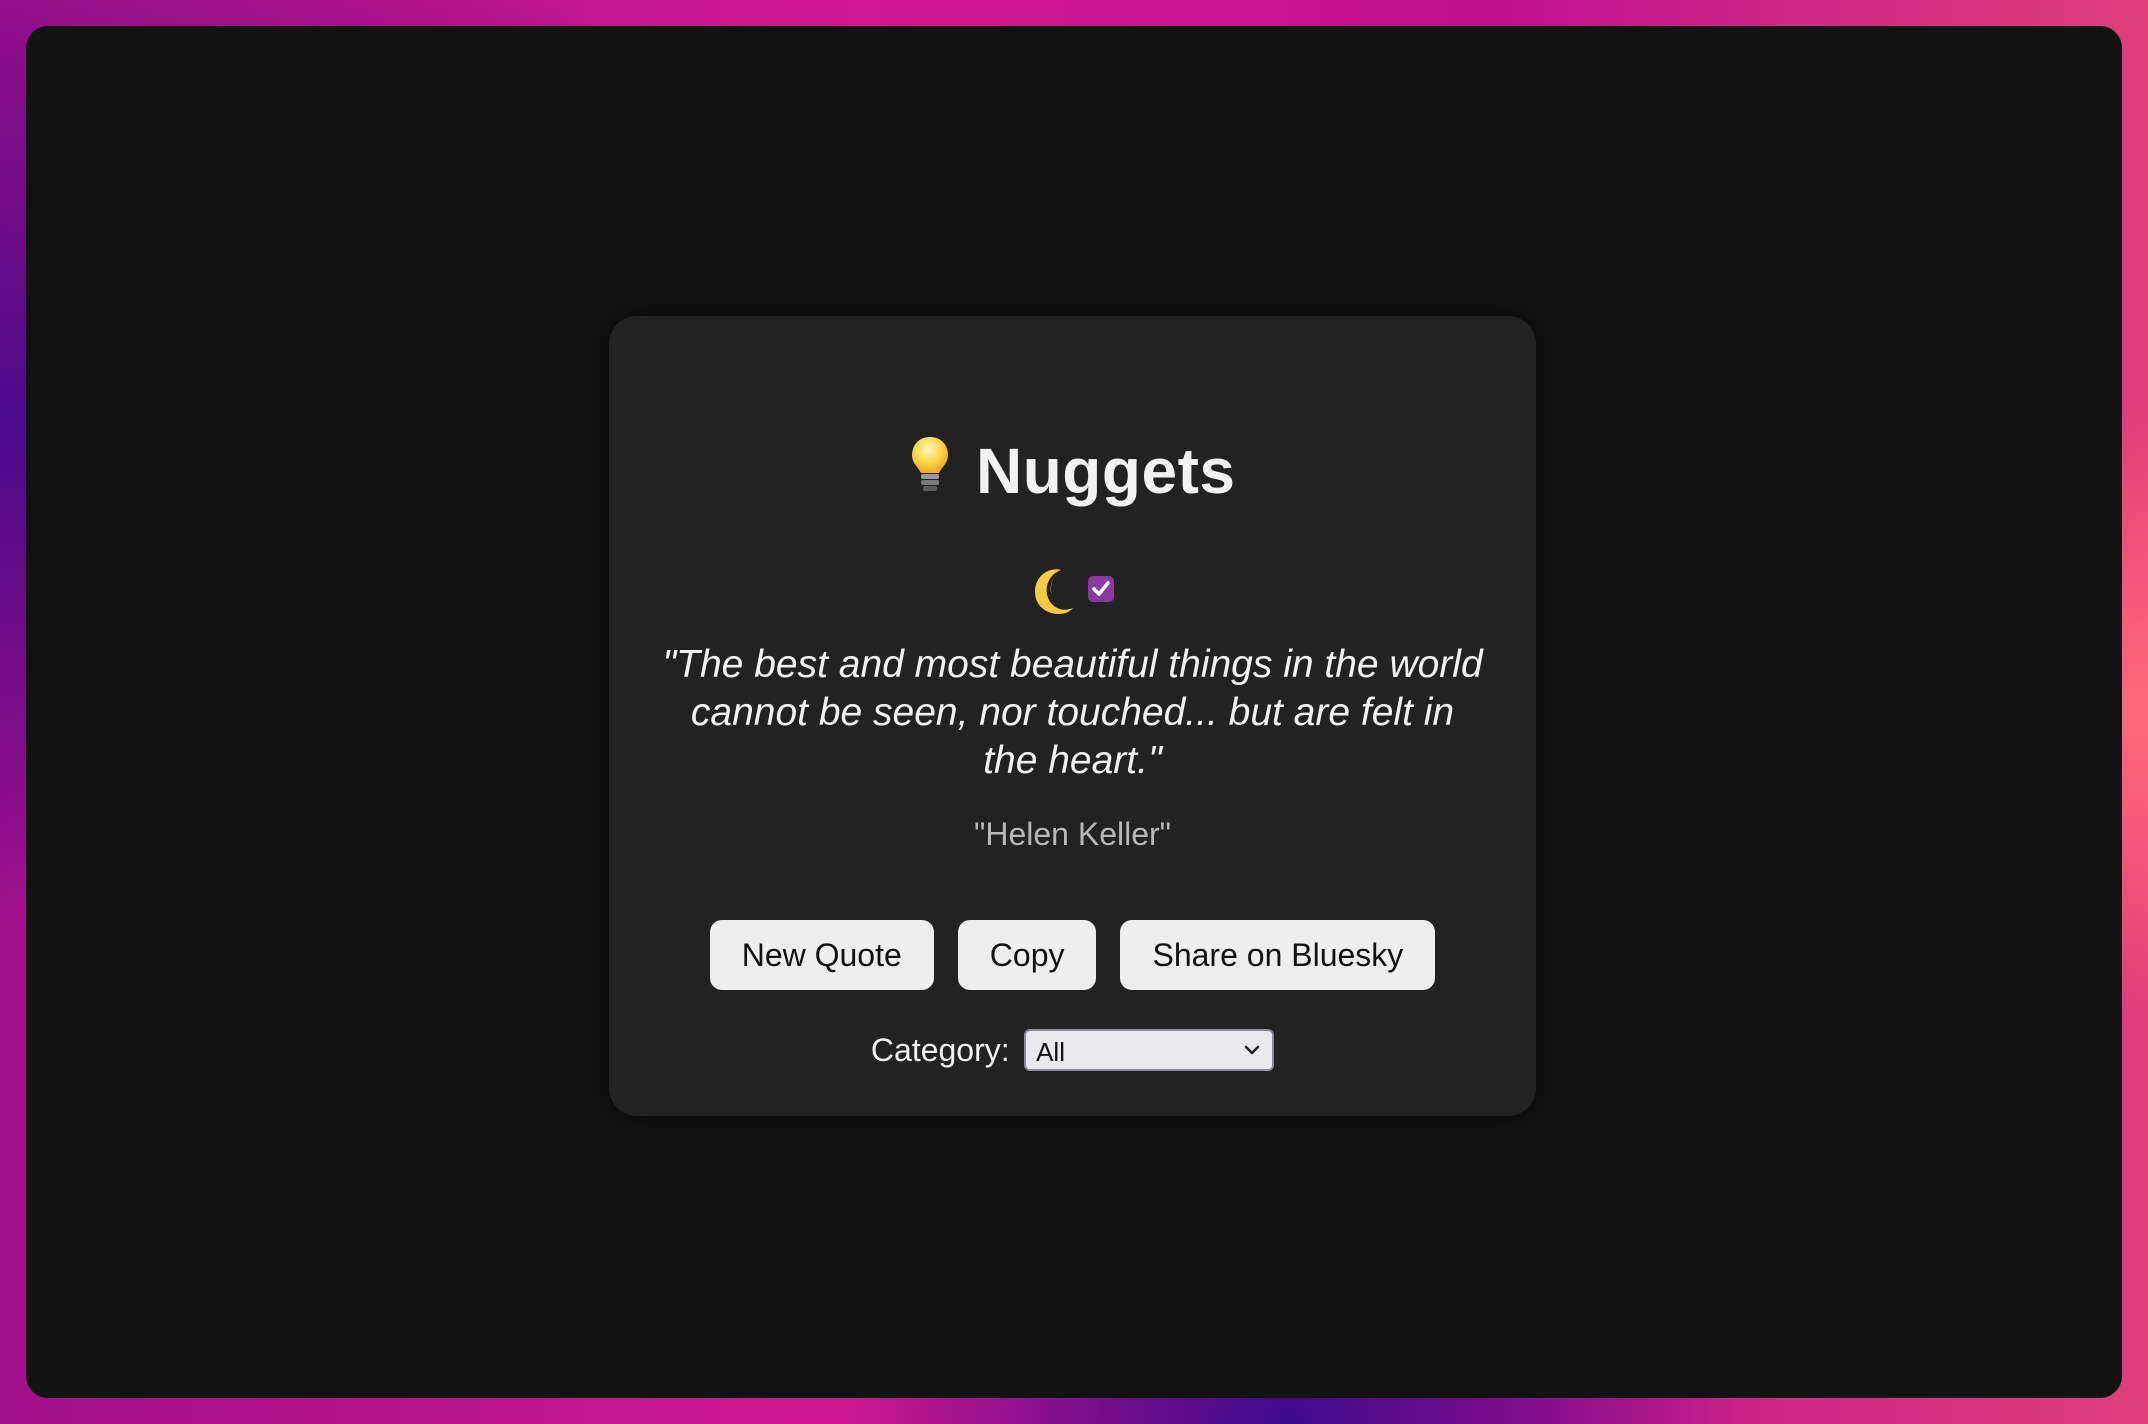  Describe the element at coordinates (1252, 1050) in the screenshot. I see `chevron-down-icon` at that location.